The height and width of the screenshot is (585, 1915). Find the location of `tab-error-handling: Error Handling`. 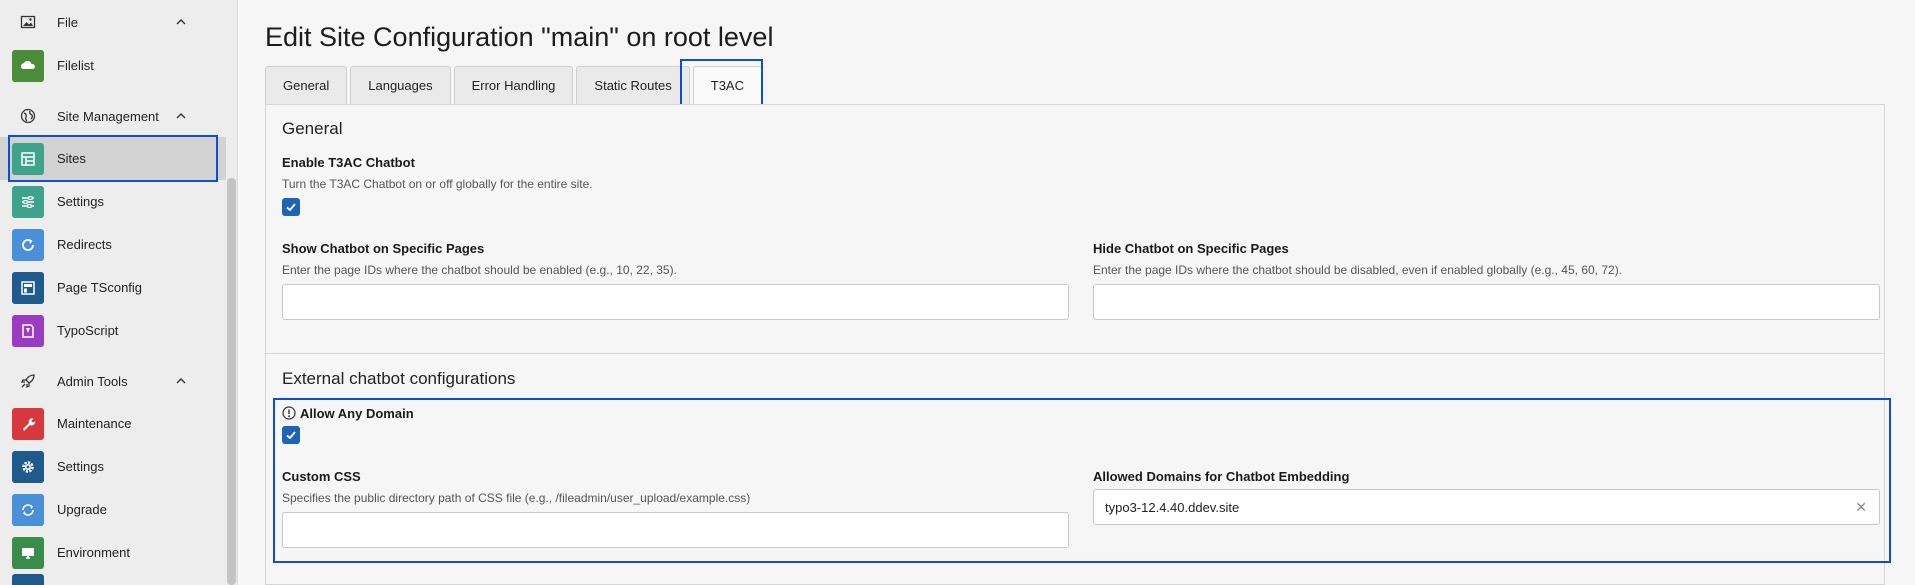

tab-error-handling: Error Handling is located at coordinates (513, 85).